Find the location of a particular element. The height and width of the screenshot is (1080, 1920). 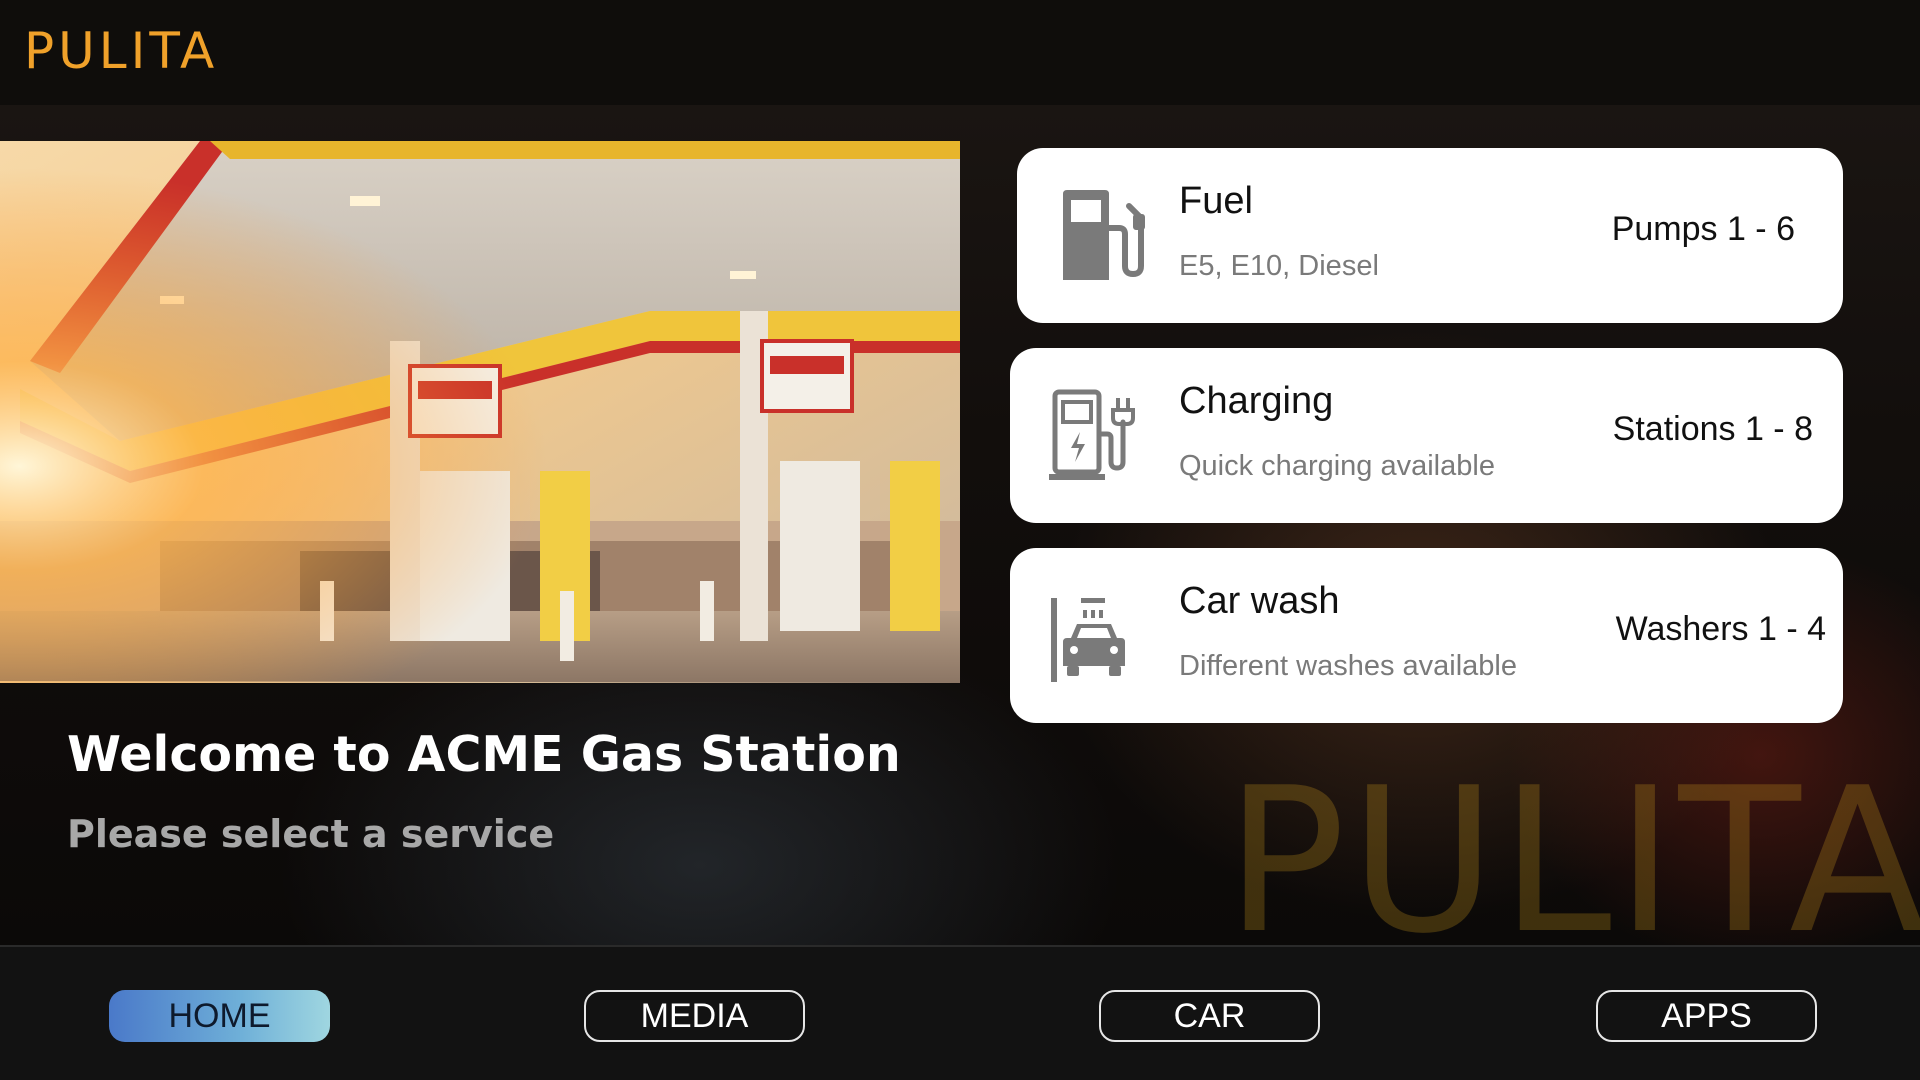

service-description: E5, E10, Diesel is located at coordinates (1279, 266).